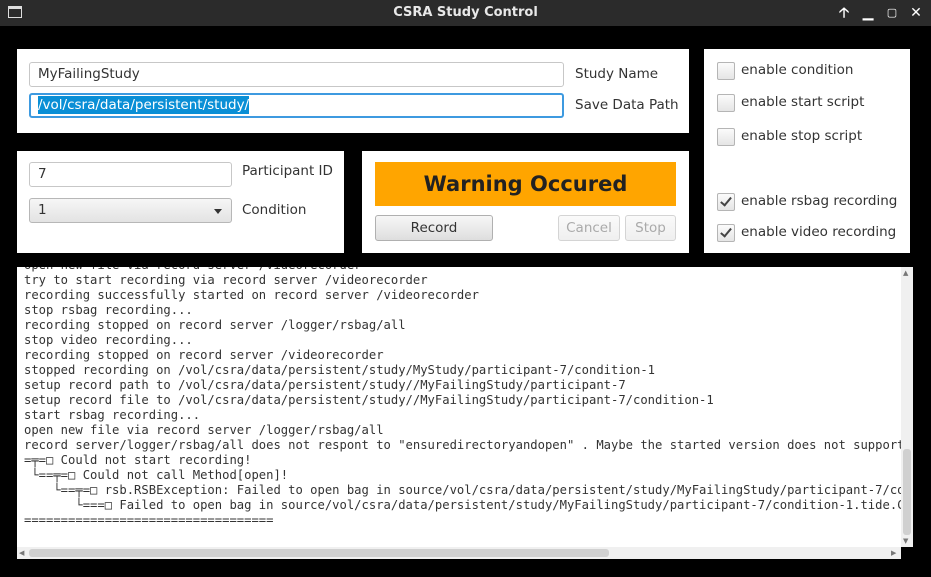 Image resolution: width=931 pixels, height=577 pixels. I want to click on enable-condition-label: enable condition, so click(797, 70).